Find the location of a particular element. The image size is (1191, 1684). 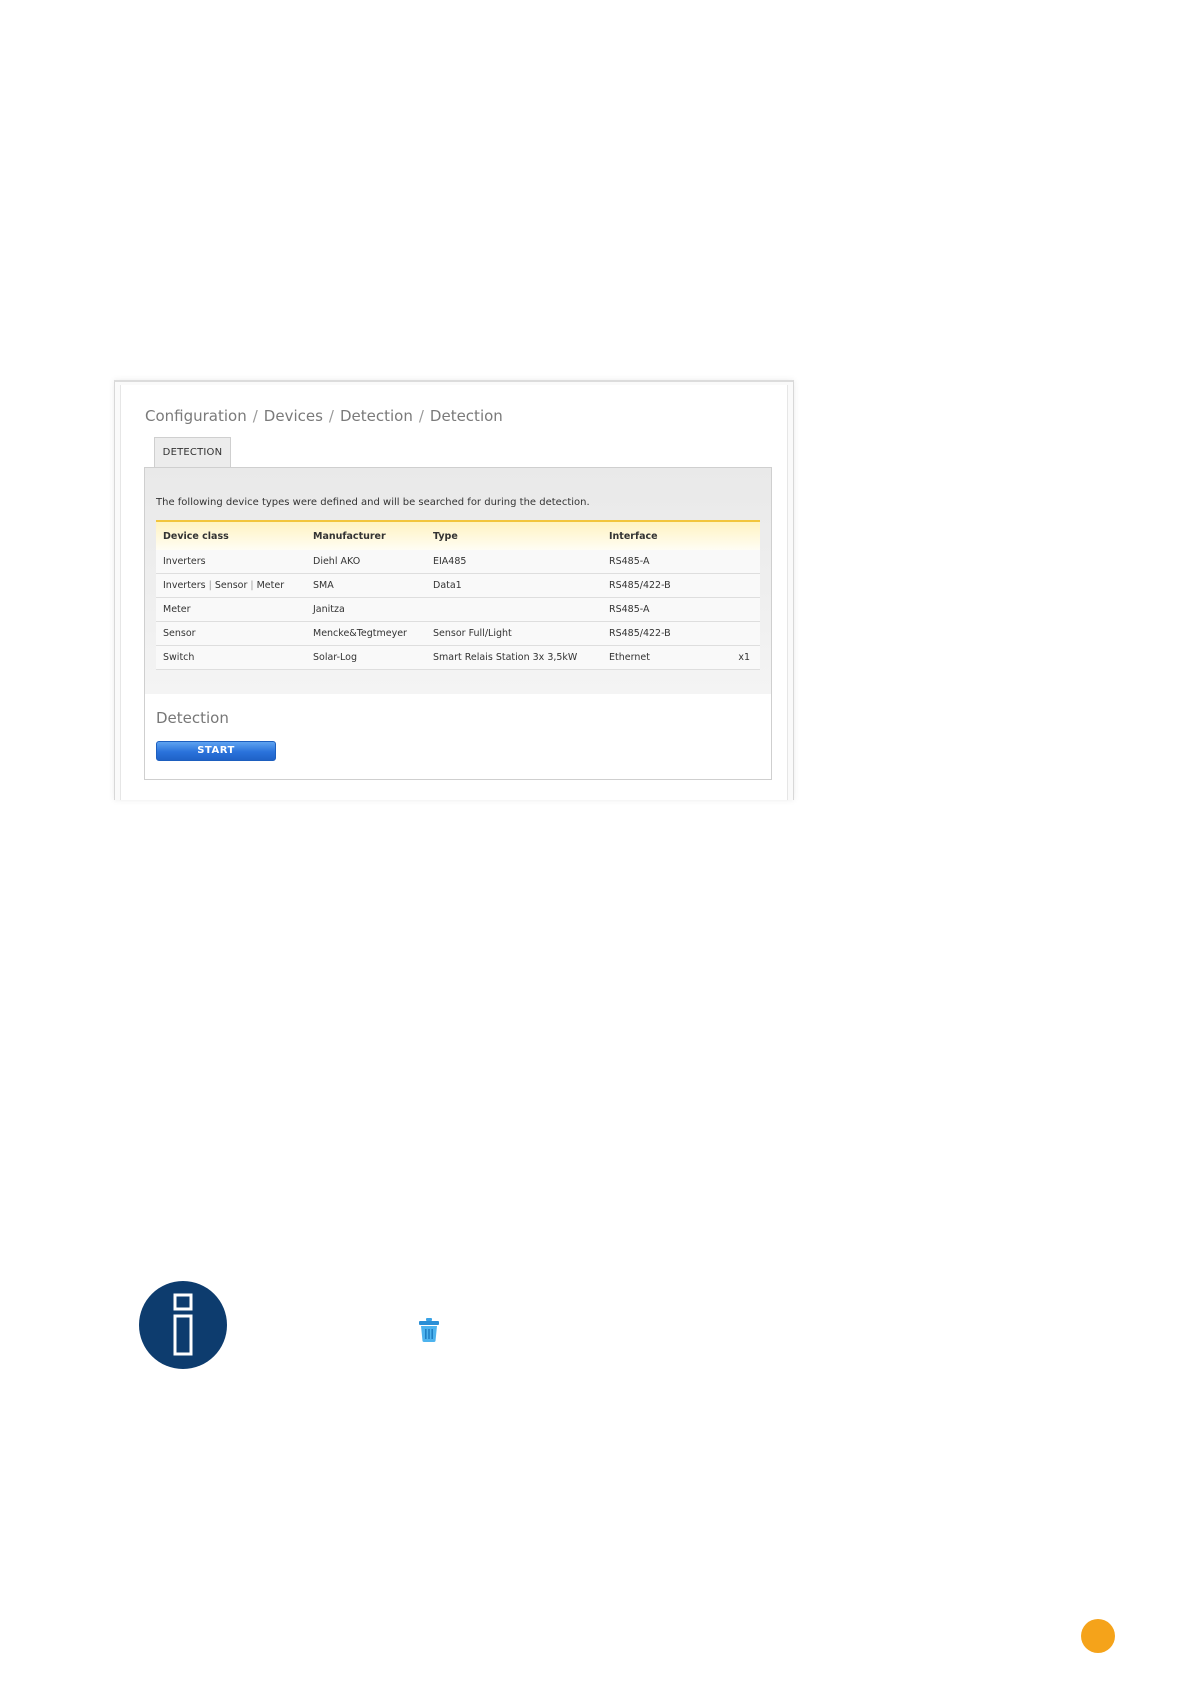

cell-device-class: Switch is located at coordinates (231, 657).